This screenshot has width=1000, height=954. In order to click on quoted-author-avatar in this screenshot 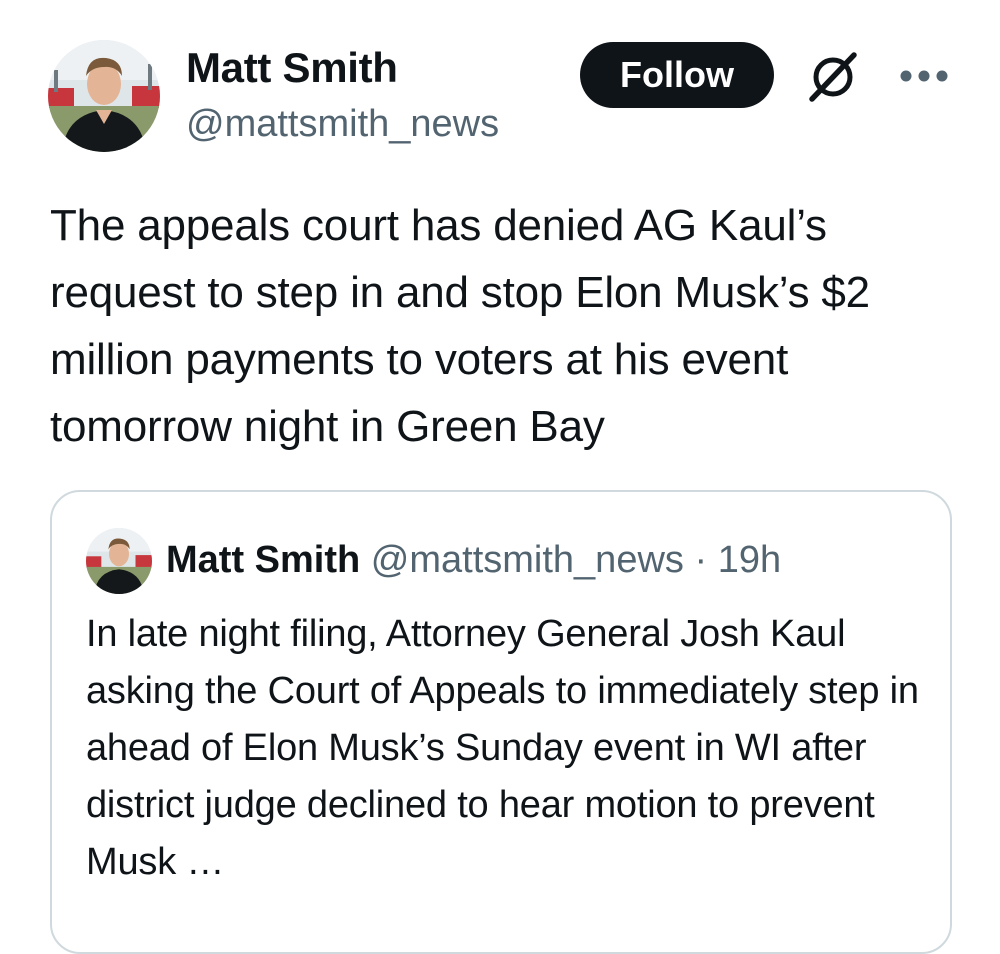, I will do `click(119, 561)`.